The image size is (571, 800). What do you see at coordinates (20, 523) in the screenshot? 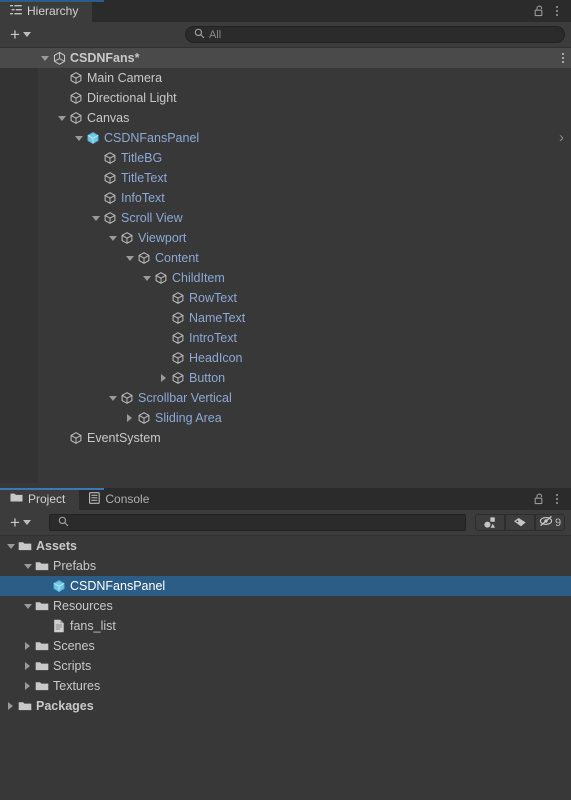
I see `create-asset-button: +` at bounding box center [20, 523].